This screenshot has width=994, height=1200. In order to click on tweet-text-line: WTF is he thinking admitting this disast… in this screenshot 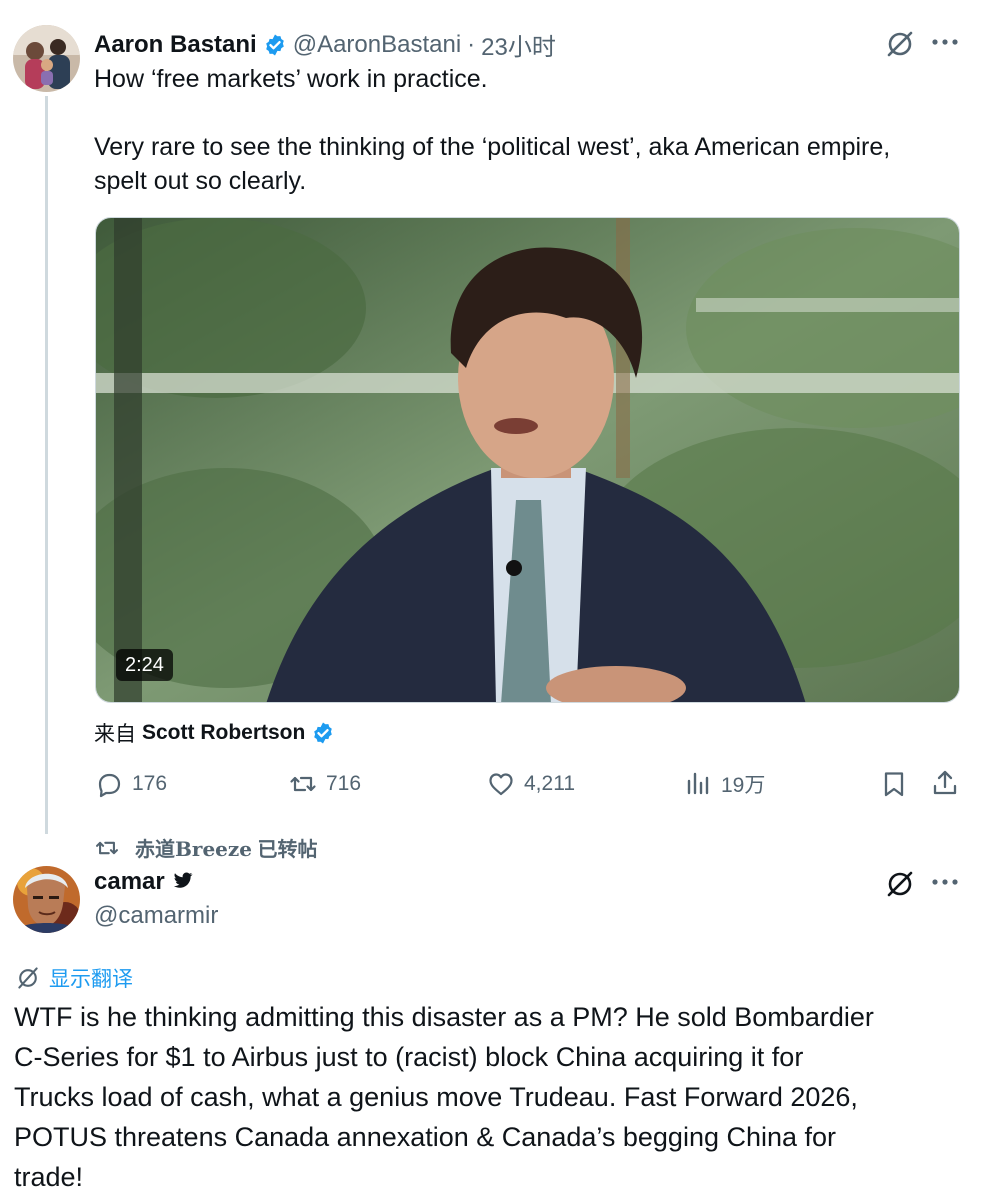, I will do `click(444, 1017)`.